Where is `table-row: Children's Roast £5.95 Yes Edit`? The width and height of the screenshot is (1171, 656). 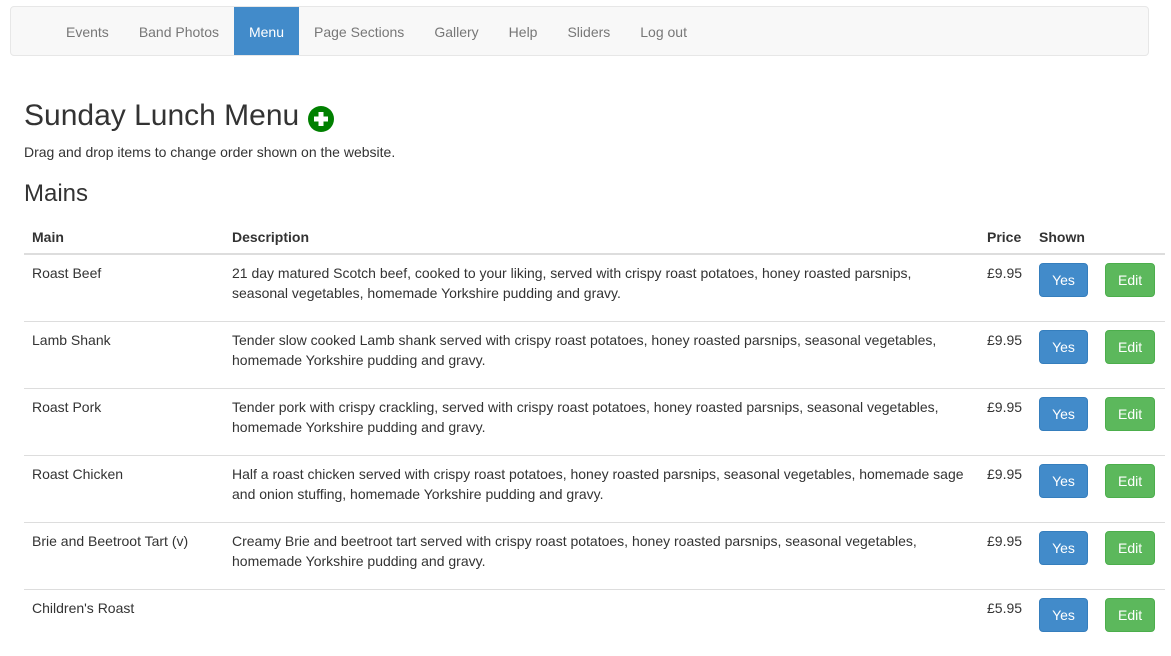
table-row: Children's Roast £5.95 Yes Edit is located at coordinates (594, 623).